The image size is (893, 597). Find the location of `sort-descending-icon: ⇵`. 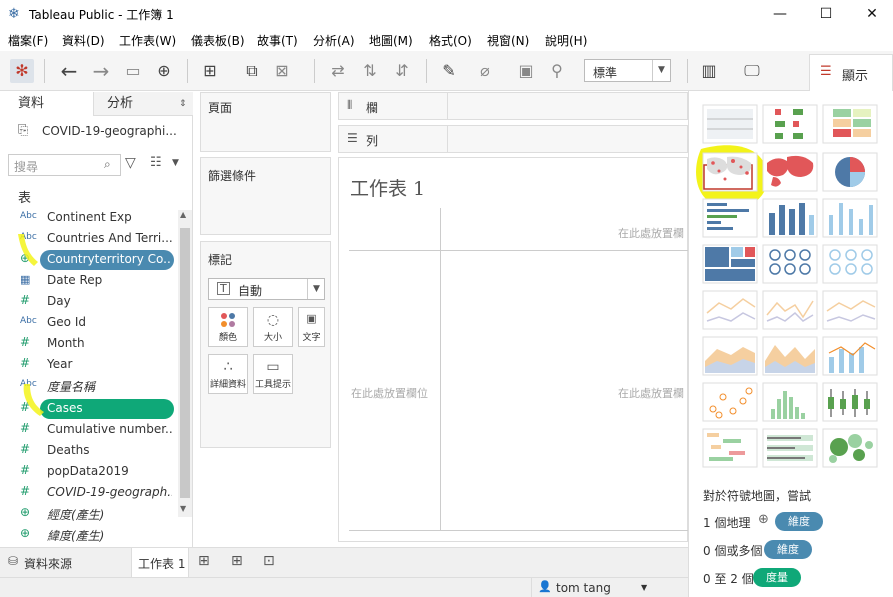

sort-descending-icon: ⇵ is located at coordinates (402, 71).